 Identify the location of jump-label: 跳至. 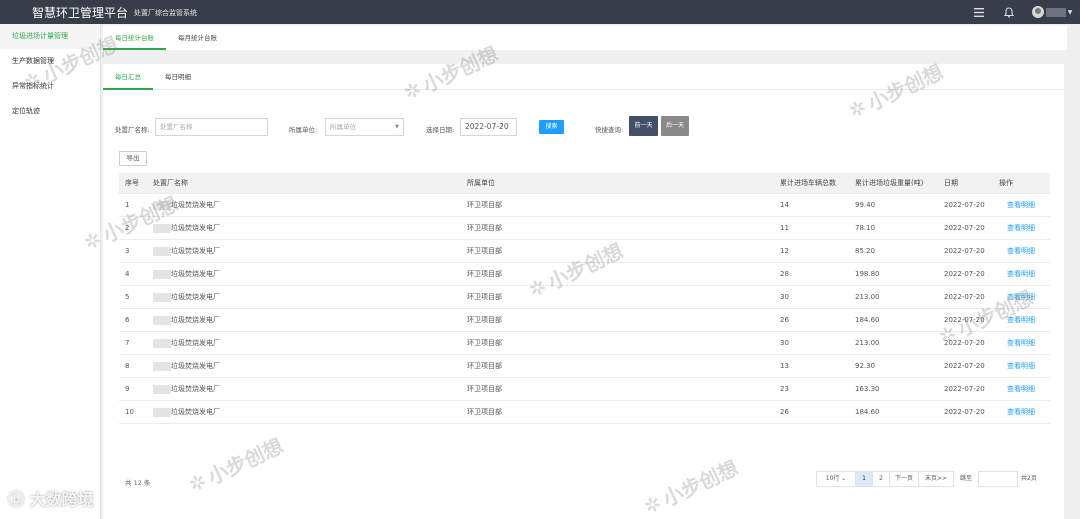
(966, 478).